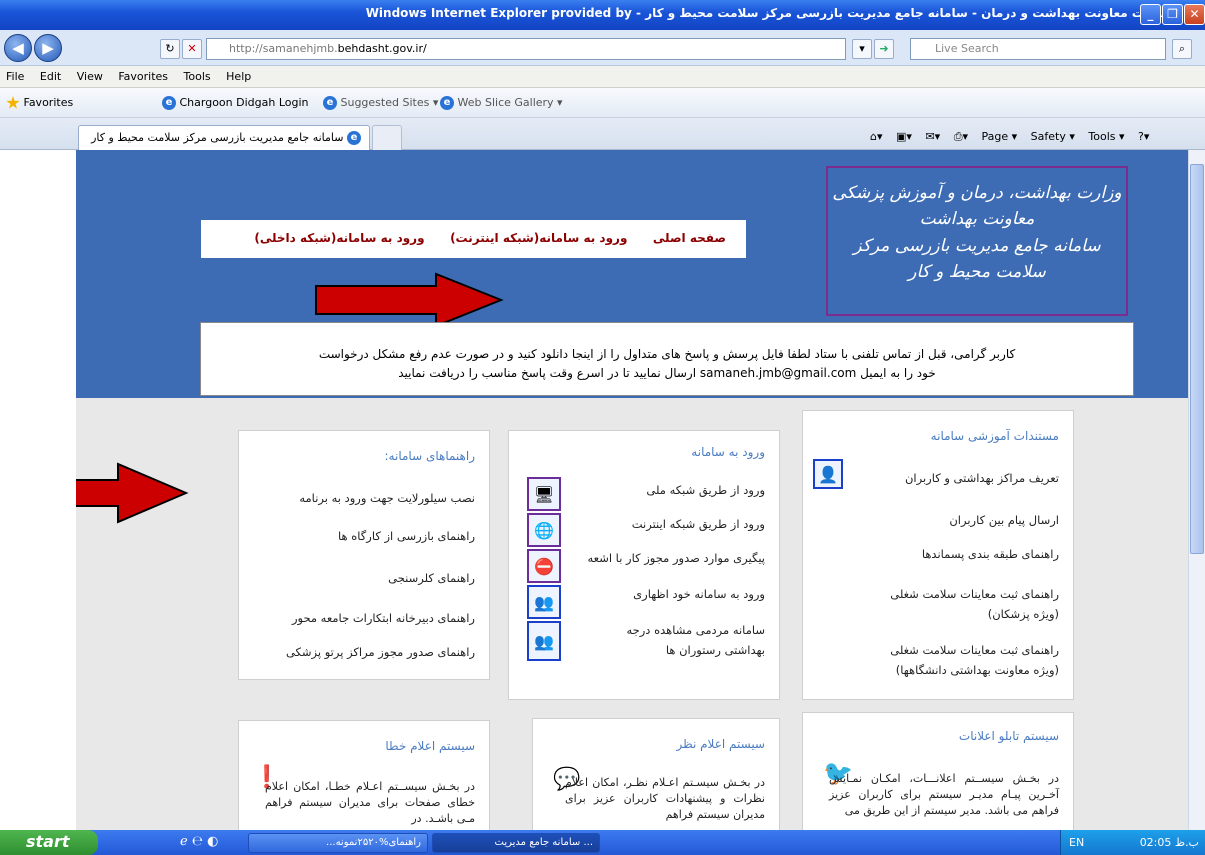 The width and height of the screenshot is (1205, 855). I want to click on panel-title: ورود به سامانه, so click(728, 452).